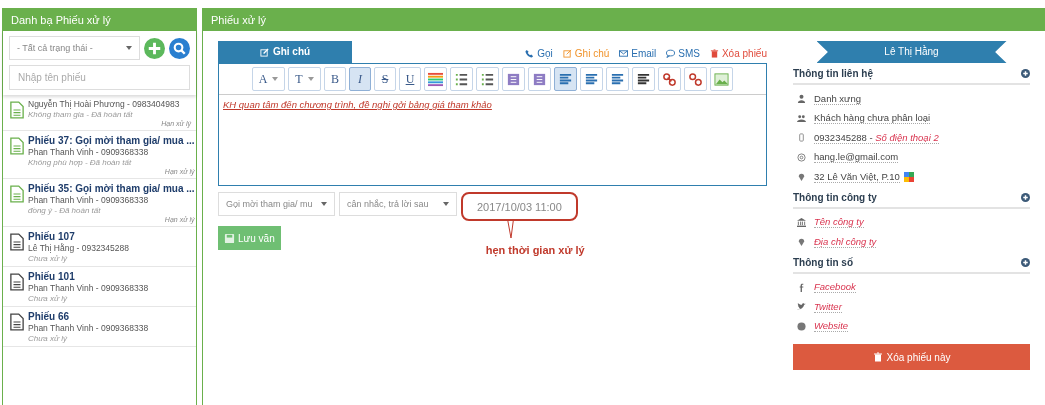 The image size is (1045, 405). I want to click on note-text: KH quan tâm đến chương trình, đề nghị gởi bảng giá tham khảo, so click(492, 140).